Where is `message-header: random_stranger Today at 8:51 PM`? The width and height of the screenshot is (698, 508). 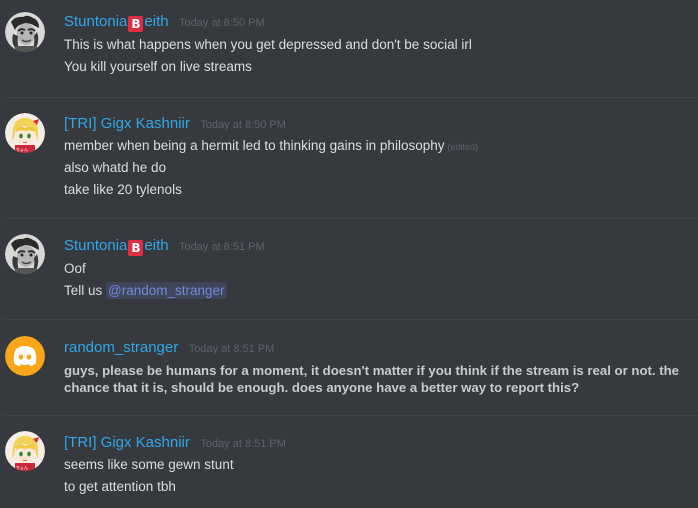
message-header: random_stranger Today at 8:51 PM is located at coordinates (169, 348).